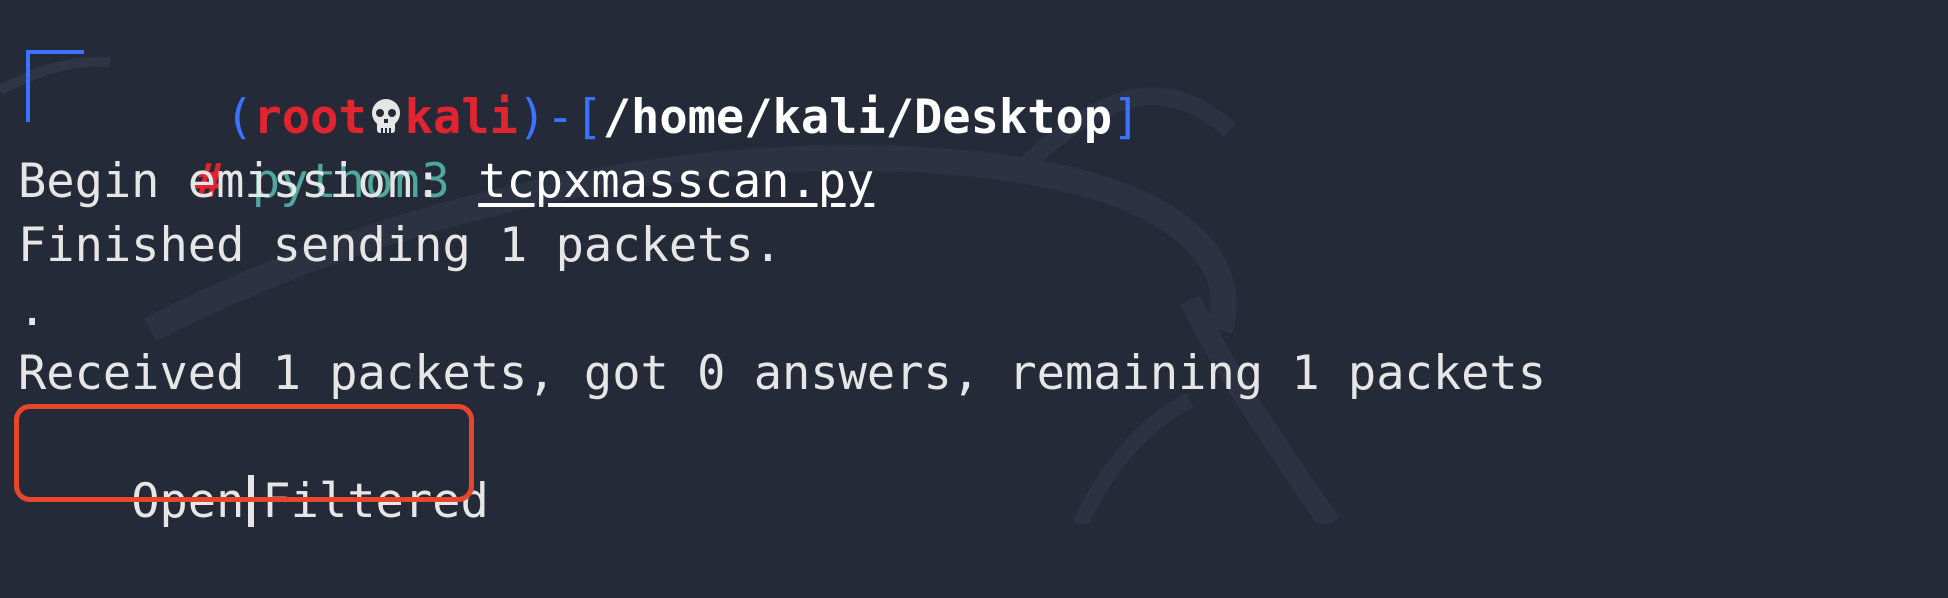 Image resolution: width=1948 pixels, height=598 pixels. I want to click on prompt-bracket-close: ], so click(1126, 117).